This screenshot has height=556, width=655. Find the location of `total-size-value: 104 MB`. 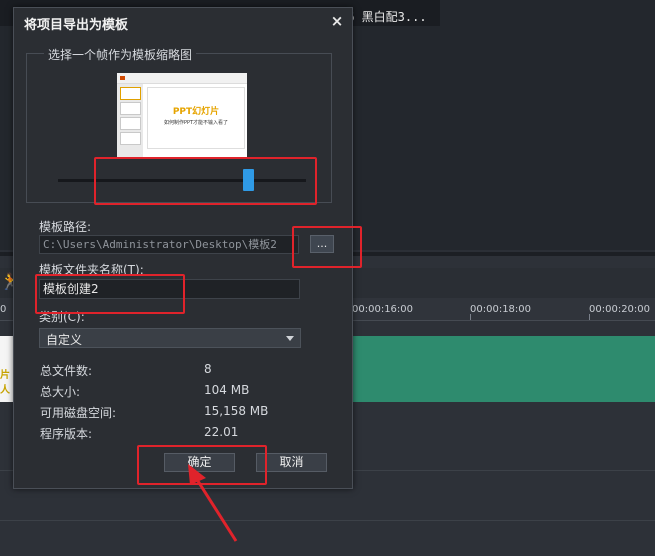

total-size-value: 104 MB is located at coordinates (227, 390).